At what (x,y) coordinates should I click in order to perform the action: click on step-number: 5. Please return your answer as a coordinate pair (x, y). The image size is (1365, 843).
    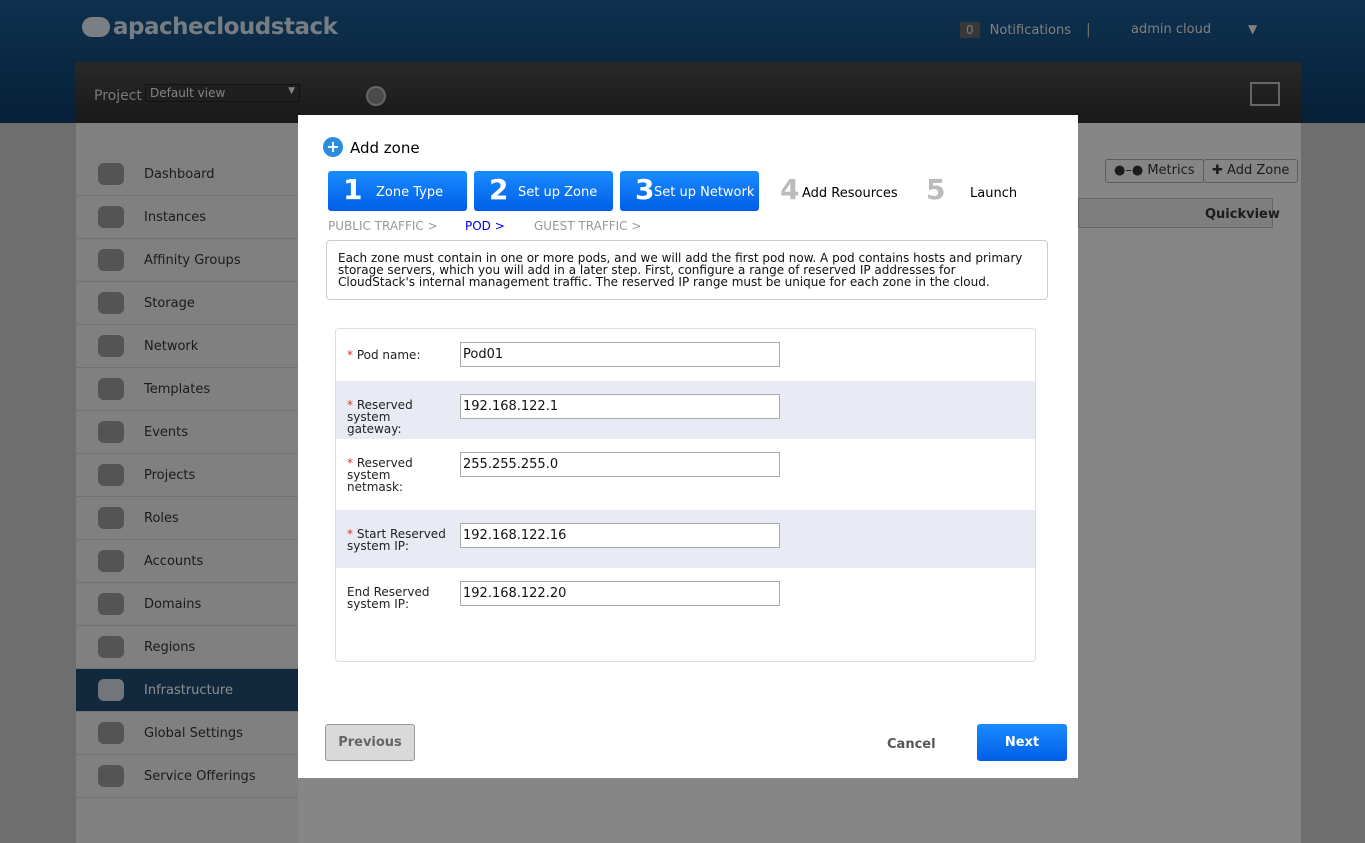
    Looking at the image, I should click on (936, 189).